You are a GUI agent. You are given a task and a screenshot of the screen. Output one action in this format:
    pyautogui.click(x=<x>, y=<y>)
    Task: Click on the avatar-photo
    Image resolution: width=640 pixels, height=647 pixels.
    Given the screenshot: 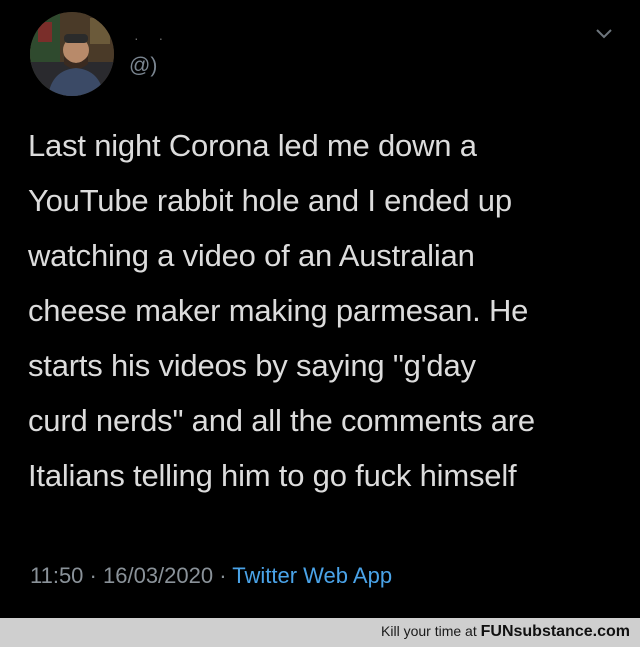 What is the action you would take?
    pyautogui.click(x=72, y=54)
    